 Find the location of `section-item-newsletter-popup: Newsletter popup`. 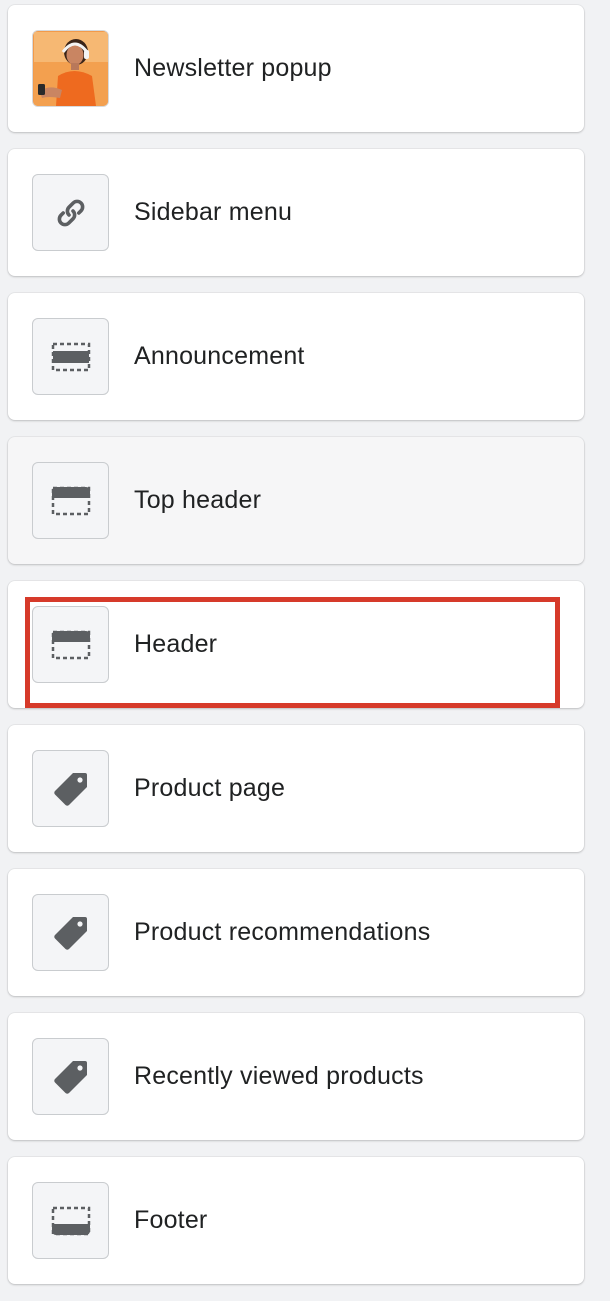

section-item-newsletter-popup: Newsletter popup is located at coordinates (296, 68).